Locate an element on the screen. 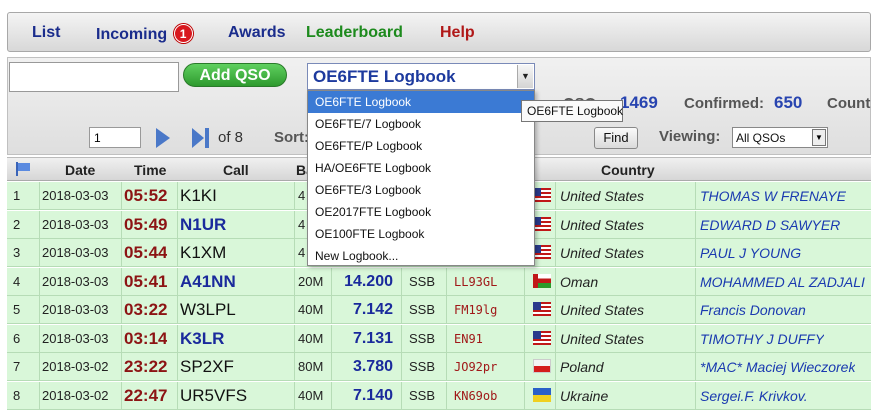 The height and width of the screenshot is (410, 871). logbook-option: OE6FTE/P Logbook is located at coordinates (421, 146).